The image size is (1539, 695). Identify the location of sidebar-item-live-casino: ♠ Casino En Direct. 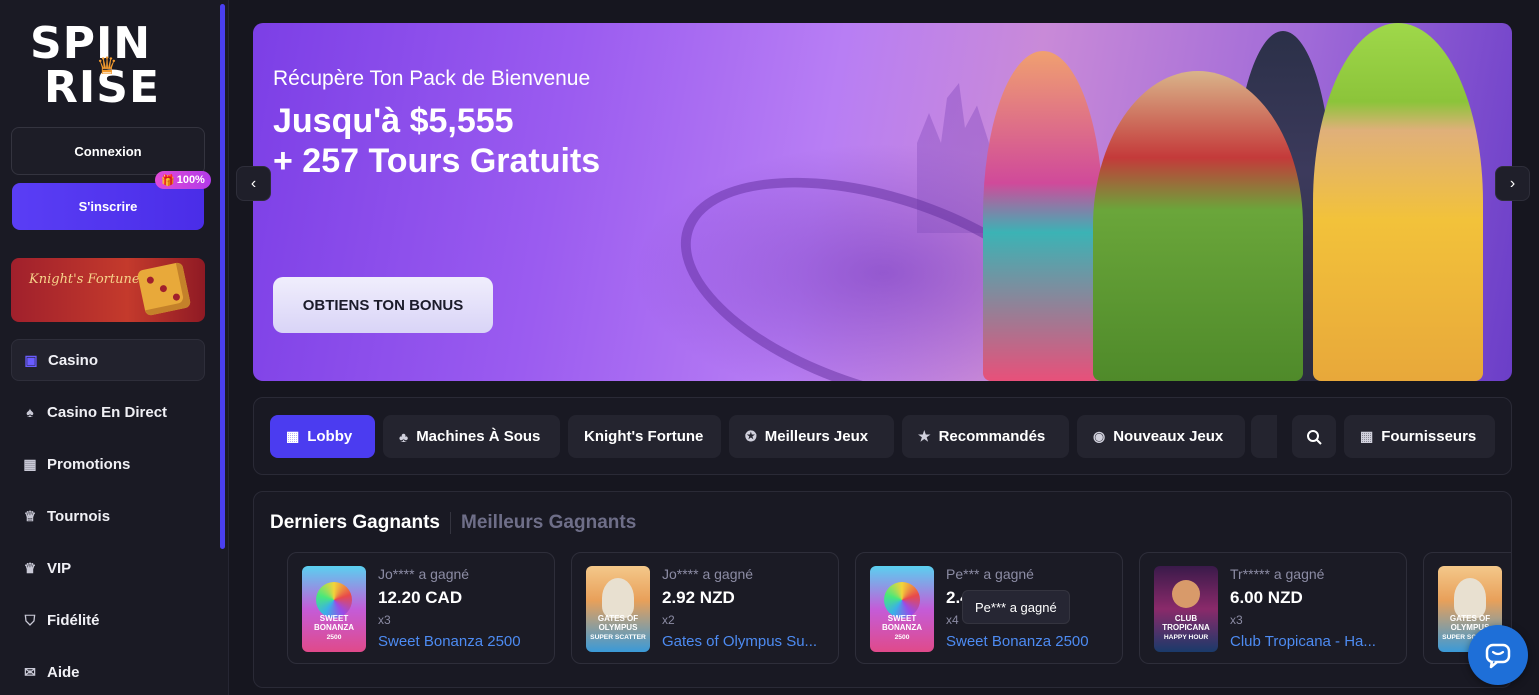
(108, 412).